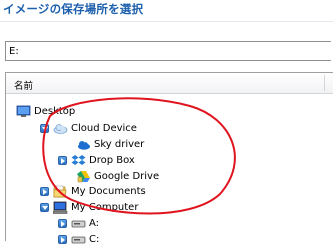 Image resolution: width=333 pixels, height=247 pixels. I want to click on tree-item-label: Cloud Device, so click(104, 128).